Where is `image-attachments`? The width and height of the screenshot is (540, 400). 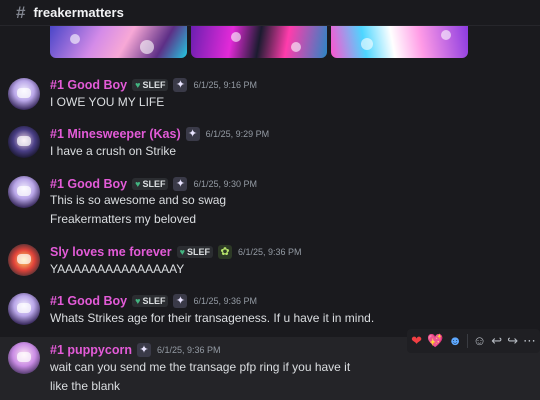 image-attachments is located at coordinates (259, 42).